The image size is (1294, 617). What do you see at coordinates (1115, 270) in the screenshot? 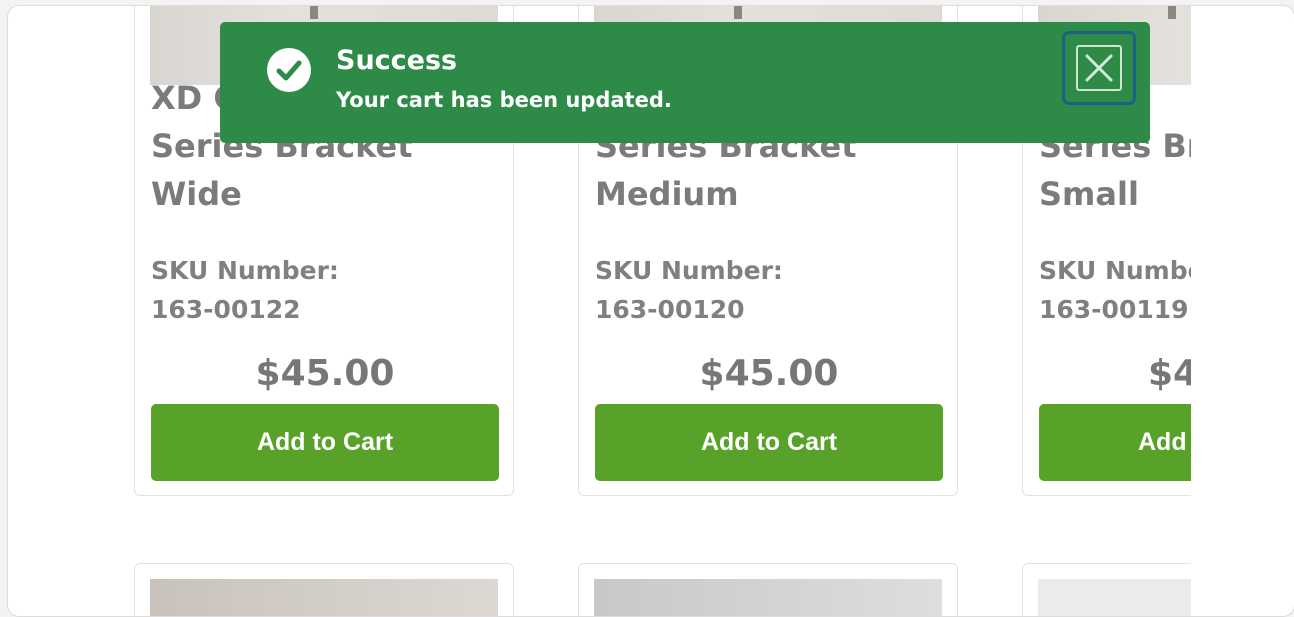
I see `sku-label: SKU Numbe` at bounding box center [1115, 270].